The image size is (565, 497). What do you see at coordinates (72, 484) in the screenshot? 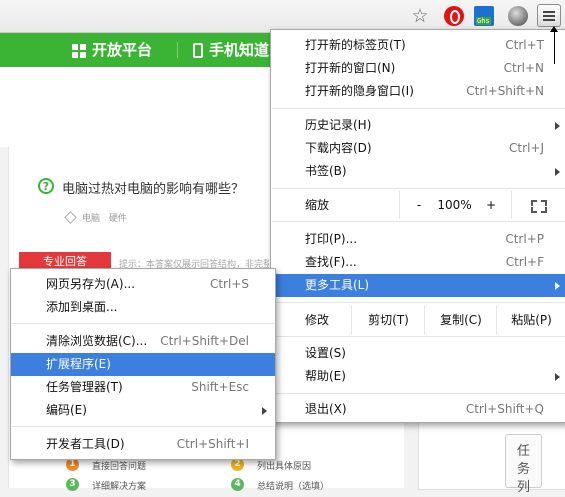
I see `step-number-3: 3` at bounding box center [72, 484].